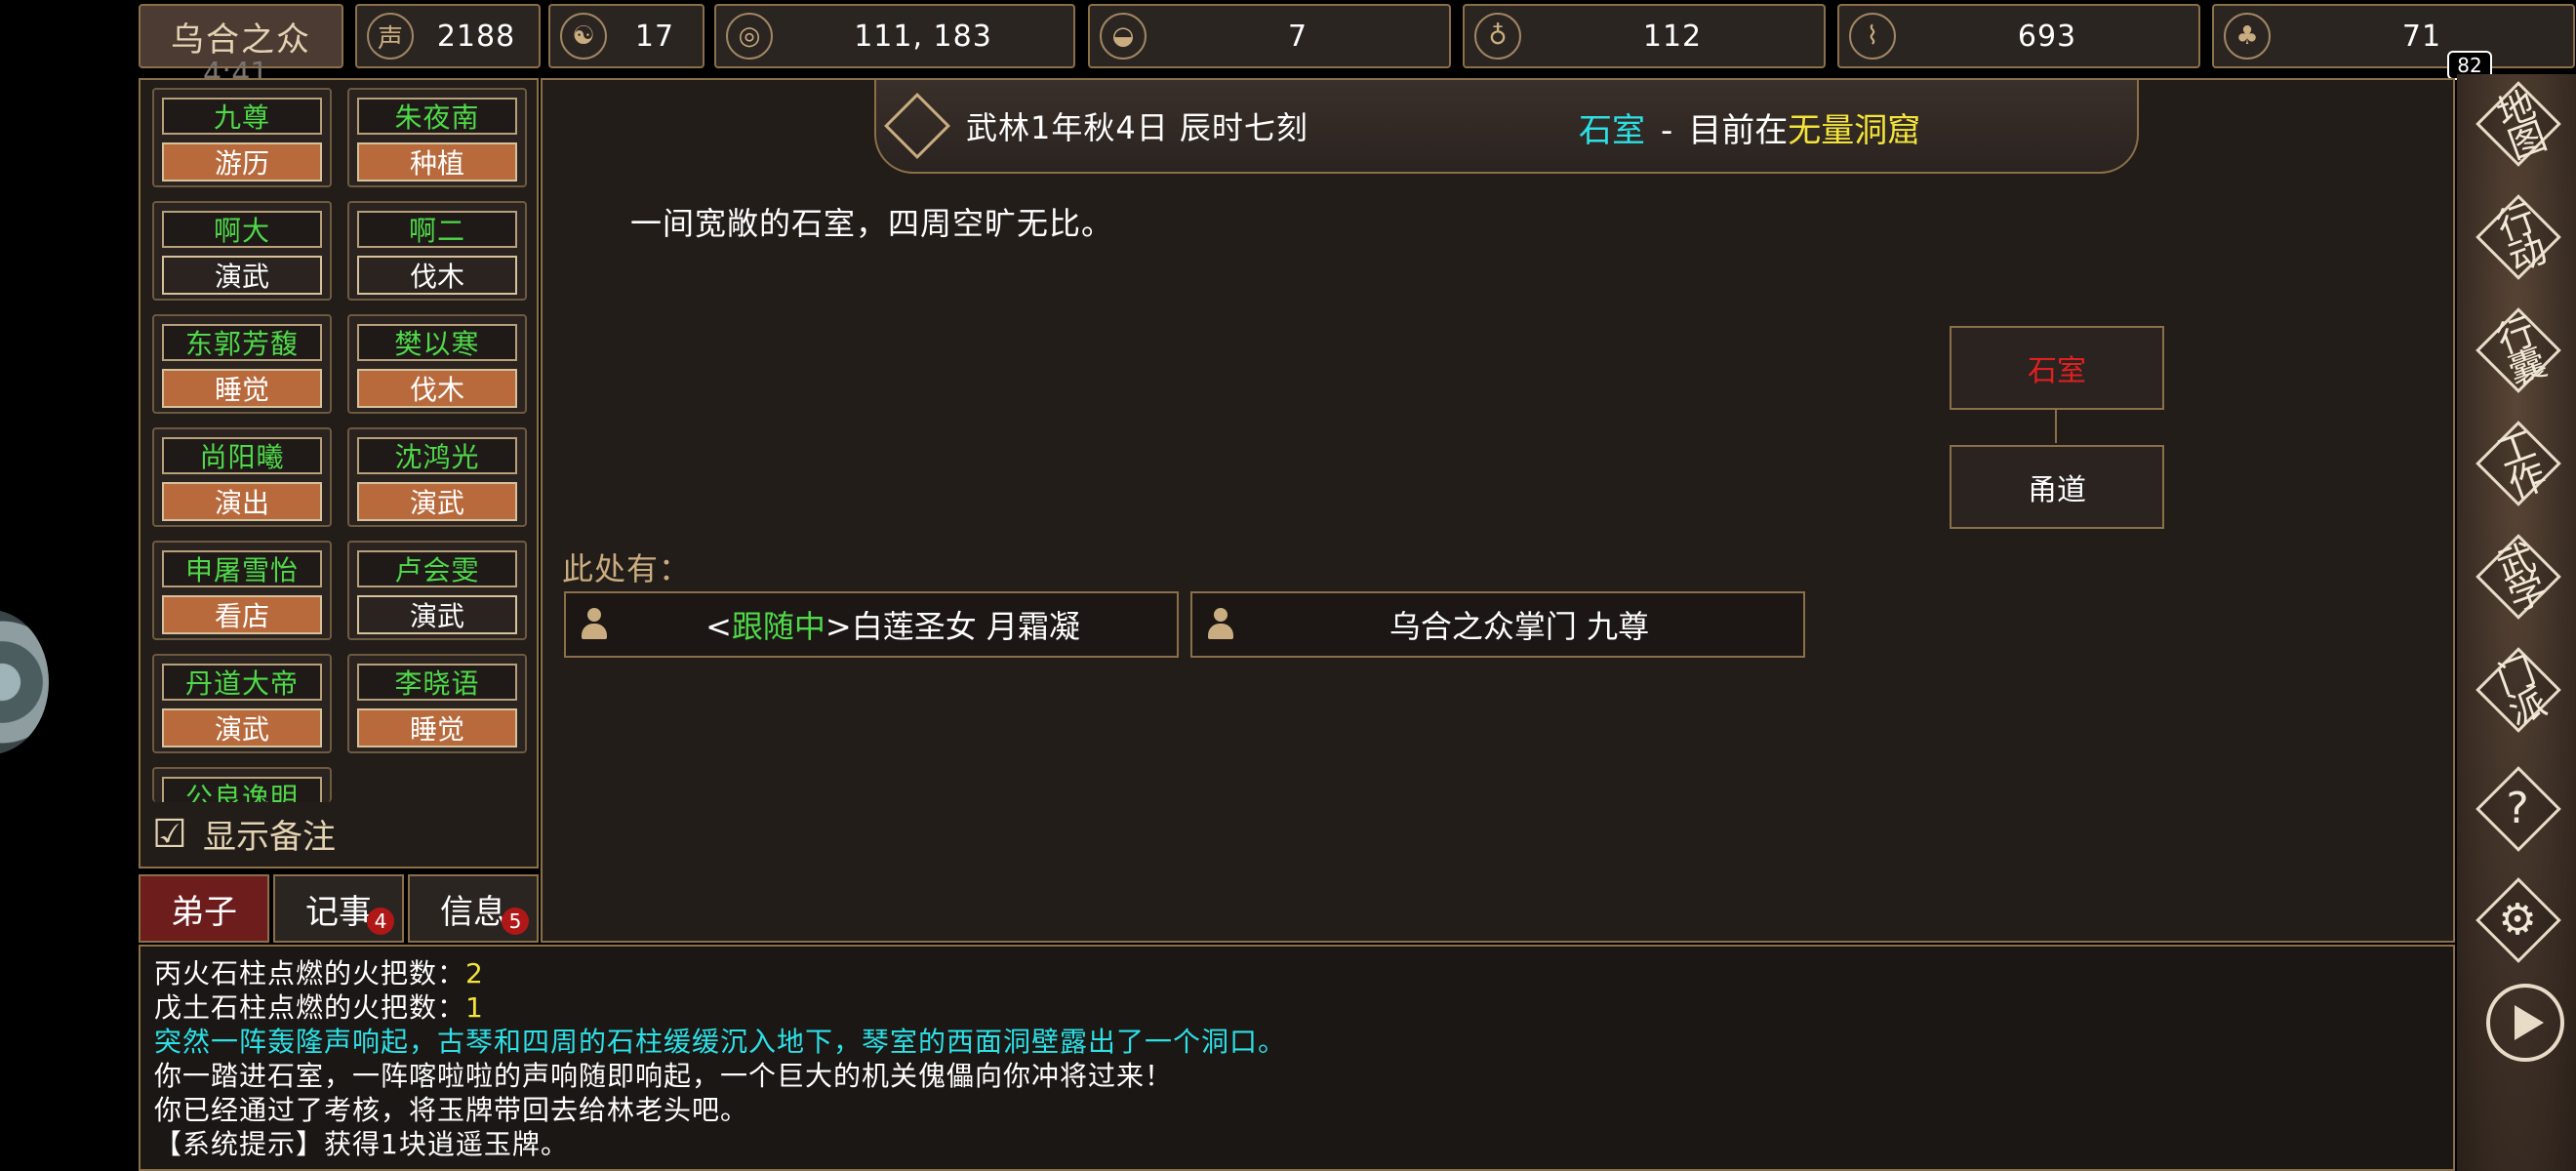  I want to click on disciple-card: 九尊 游历, so click(242, 137).